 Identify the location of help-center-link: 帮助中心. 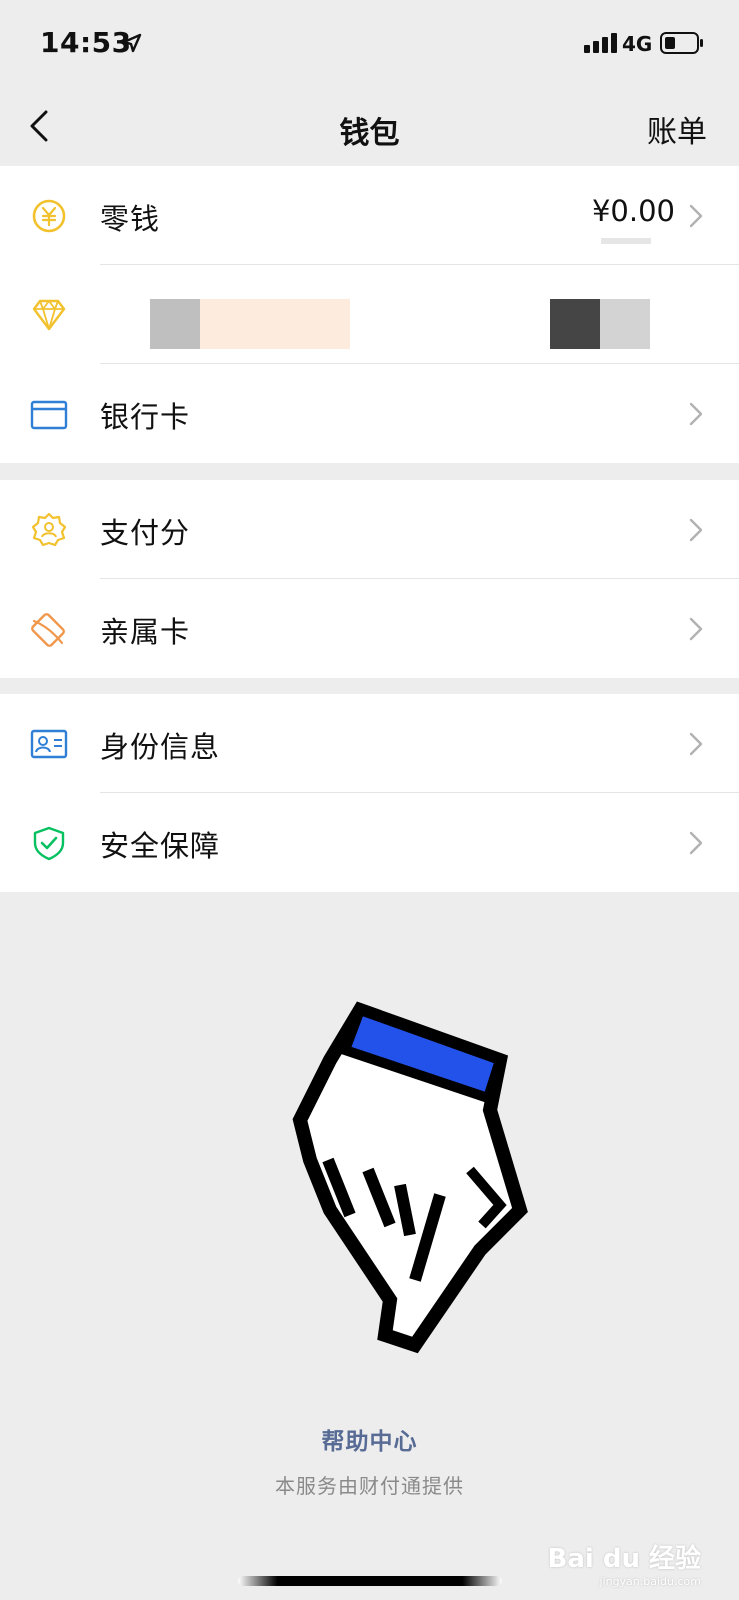
(369, 1439).